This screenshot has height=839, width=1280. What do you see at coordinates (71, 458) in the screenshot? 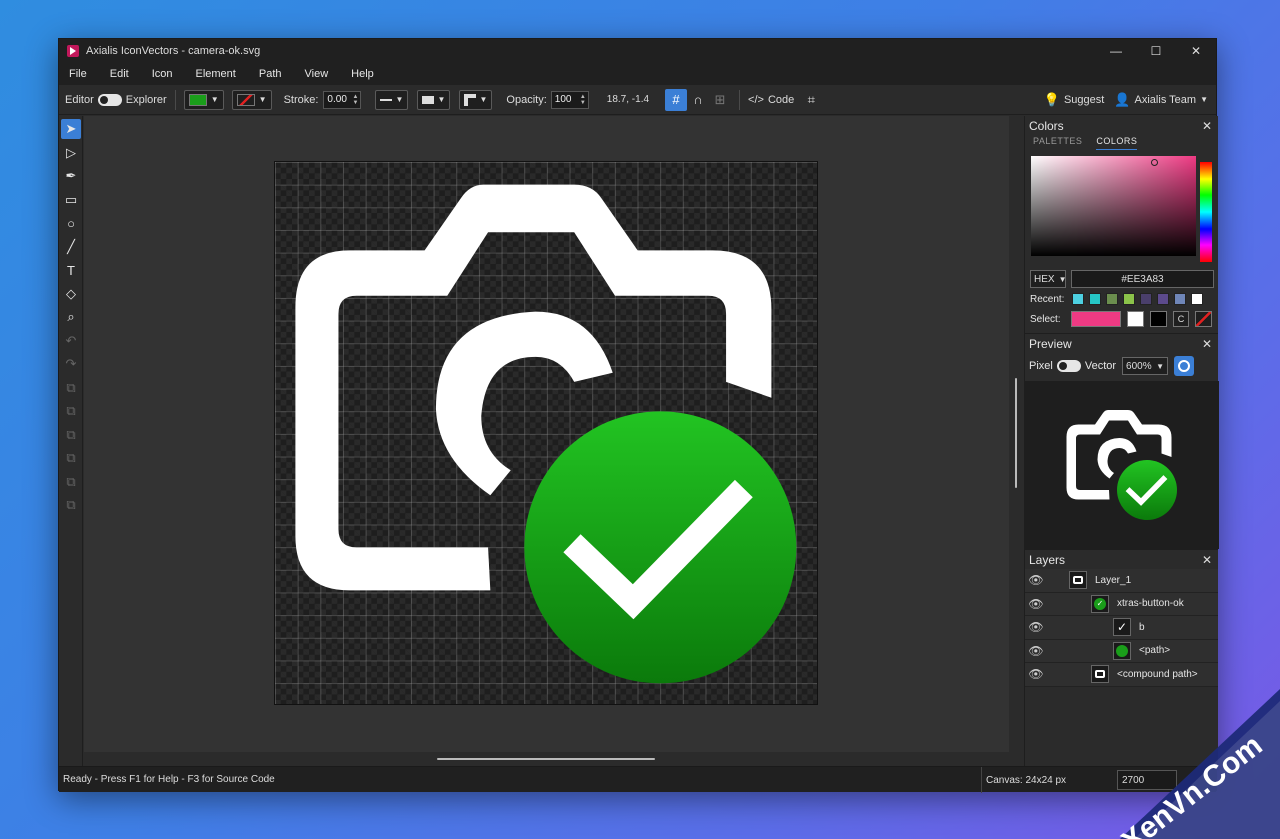
I see `ungroup-button: ⧉` at bounding box center [71, 458].